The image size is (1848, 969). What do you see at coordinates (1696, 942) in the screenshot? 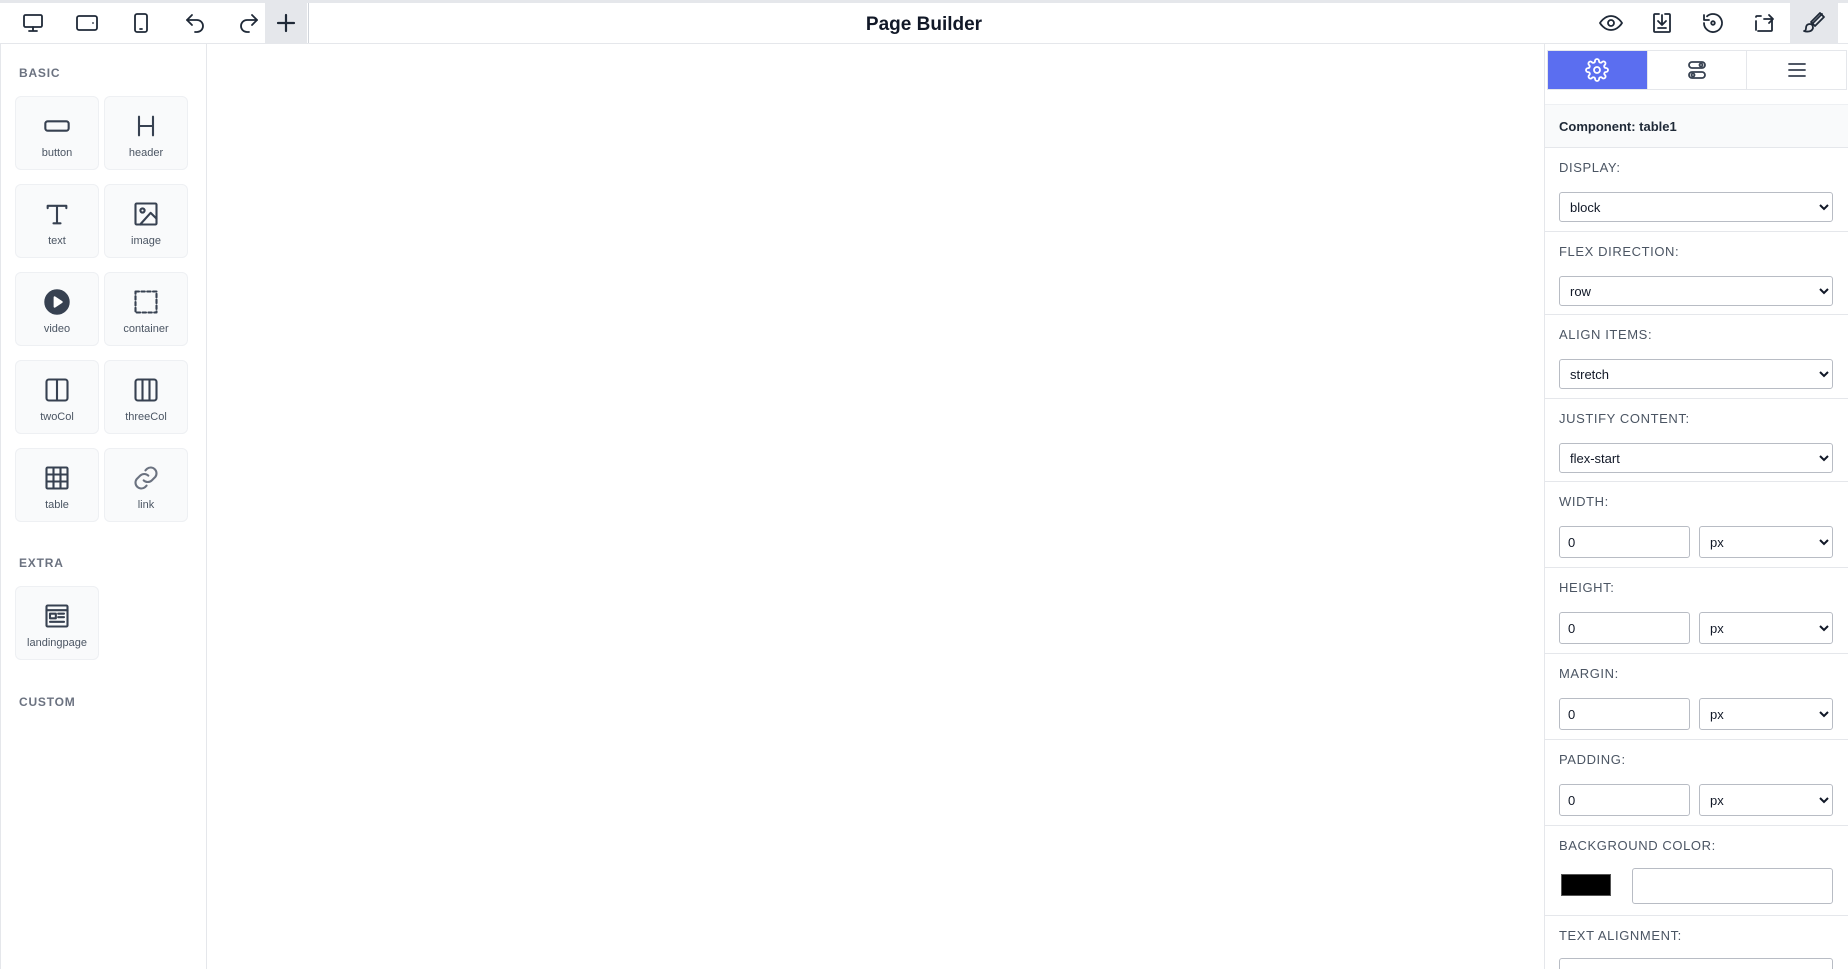
I see `prop-text-alignment: TEXT ALIGNMENT:` at bounding box center [1696, 942].